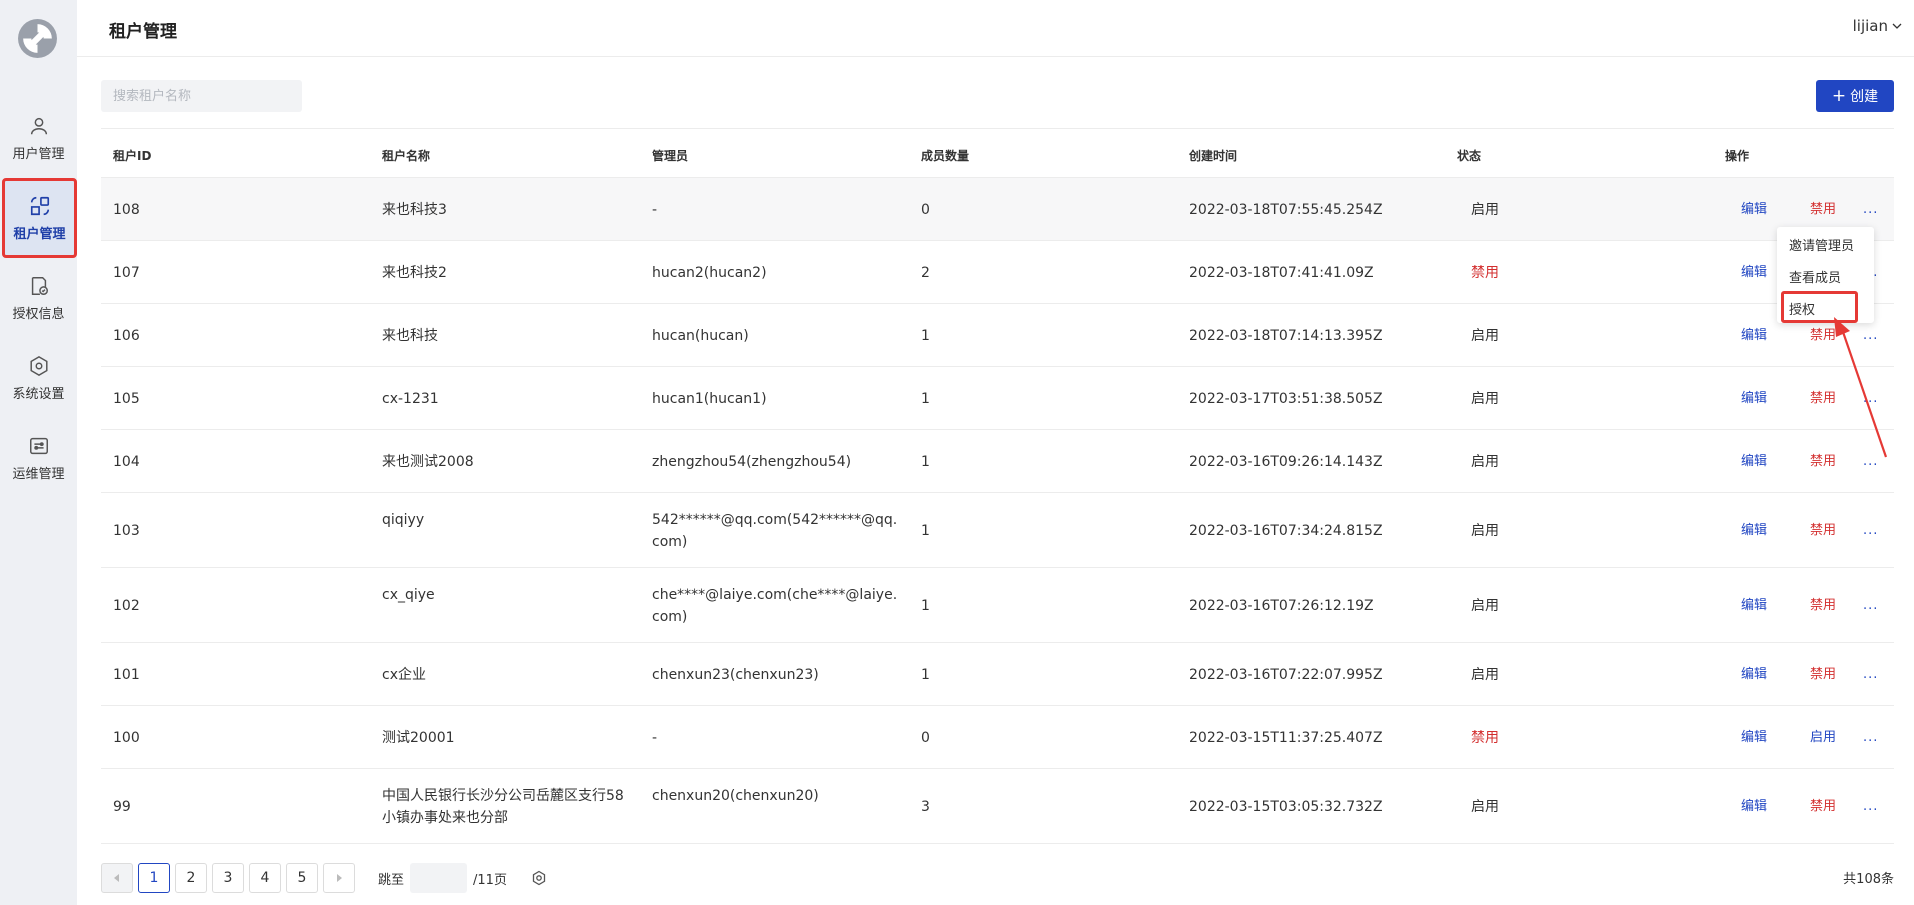 The image size is (1914, 905). What do you see at coordinates (1286, 737) in the screenshot?
I see `cell-time: 2022-03-15T11:37:25.407Z` at bounding box center [1286, 737].